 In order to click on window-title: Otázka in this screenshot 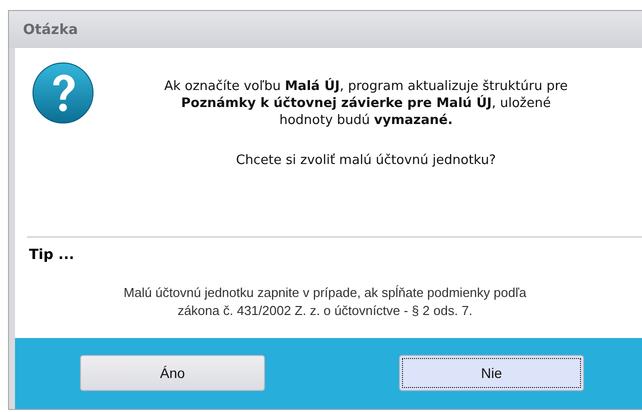, I will do `click(50, 30)`.